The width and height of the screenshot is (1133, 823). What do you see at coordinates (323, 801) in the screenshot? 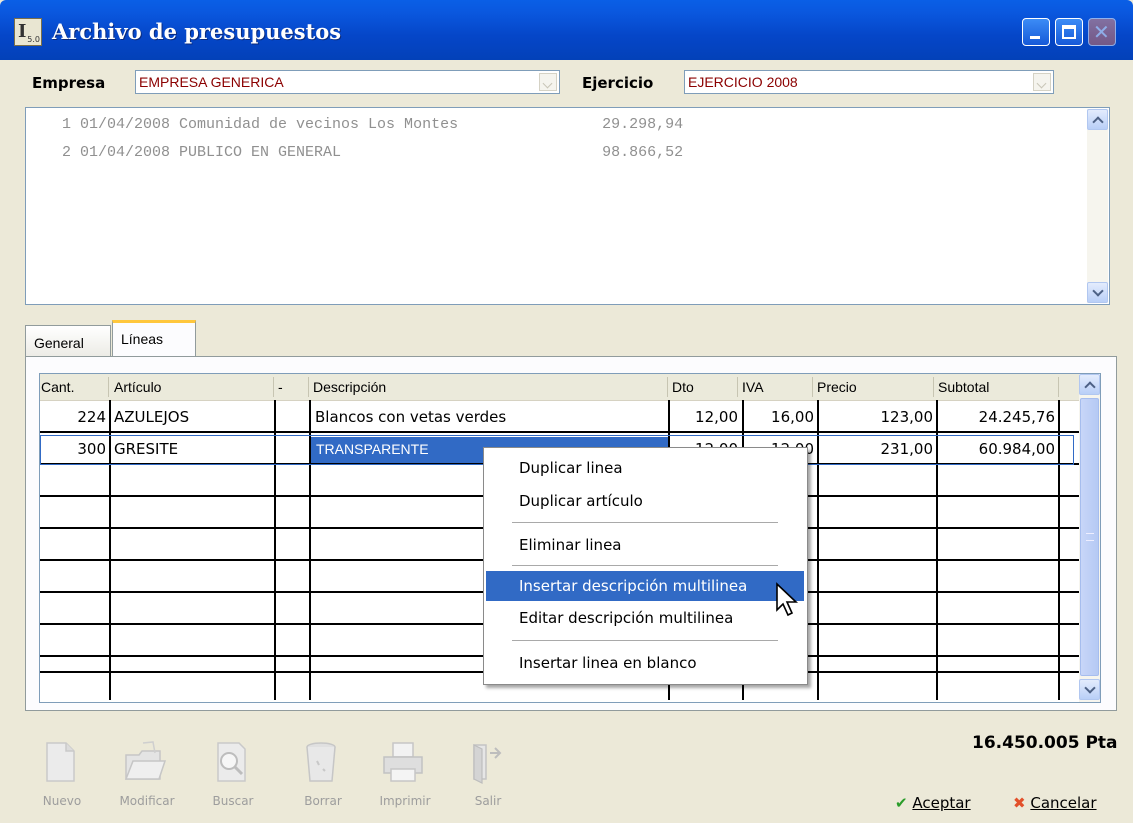
I see `borrar-label: Borrar` at bounding box center [323, 801].